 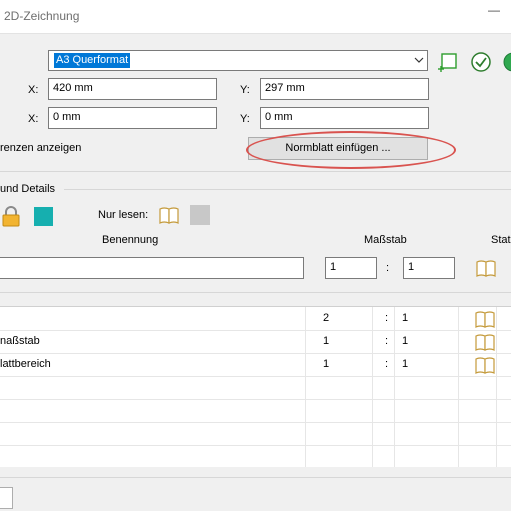 I want to click on offset-y-input: 0 mm, so click(x=344, y=118).